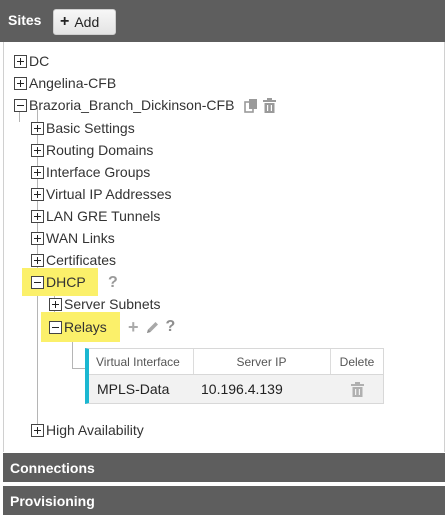 The height and width of the screenshot is (519, 445). I want to click on tree-item-basic-settings: Basic Settings, so click(83, 128).